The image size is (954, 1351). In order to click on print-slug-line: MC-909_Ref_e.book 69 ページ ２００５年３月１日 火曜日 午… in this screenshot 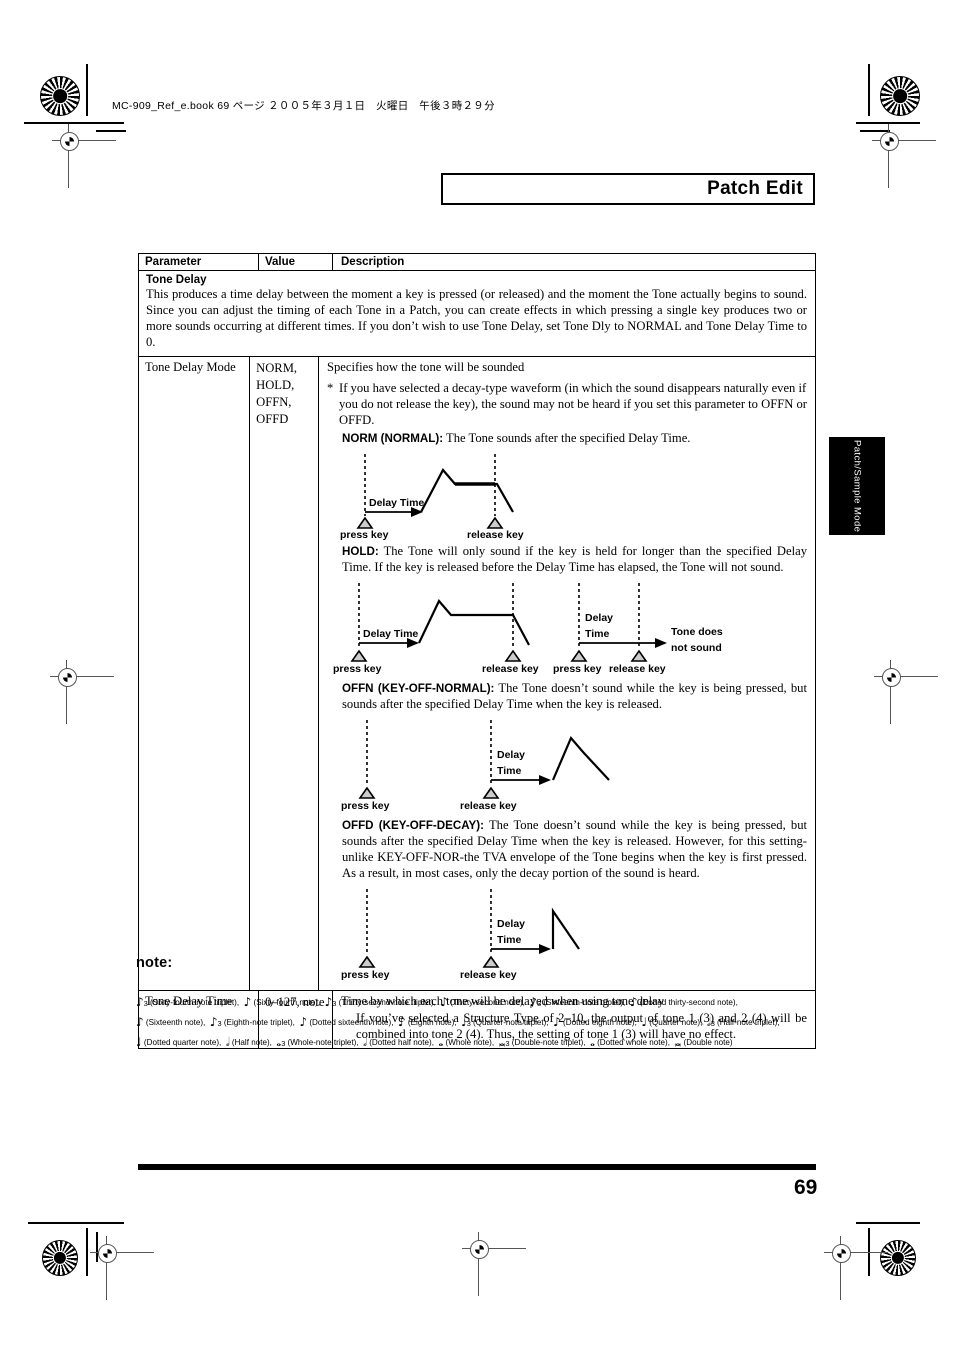, I will do `click(303, 106)`.